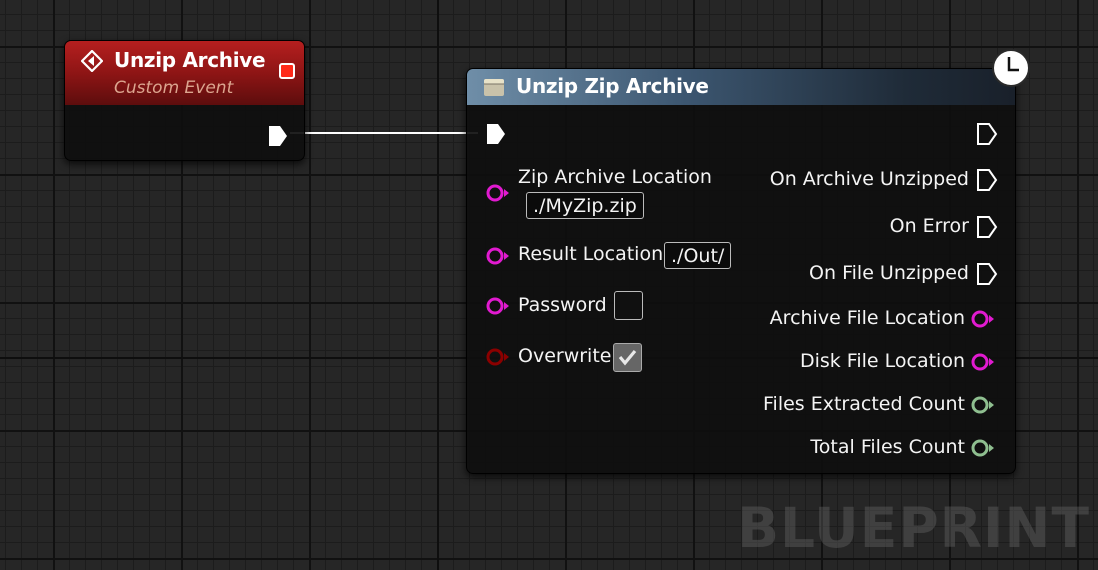 Image resolution: width=1098 pixels, height=570 pixels. What do you see at coordinates (287, 71) in the screenshot?
I see `delegate-pin` at bounding box center [287, 71].